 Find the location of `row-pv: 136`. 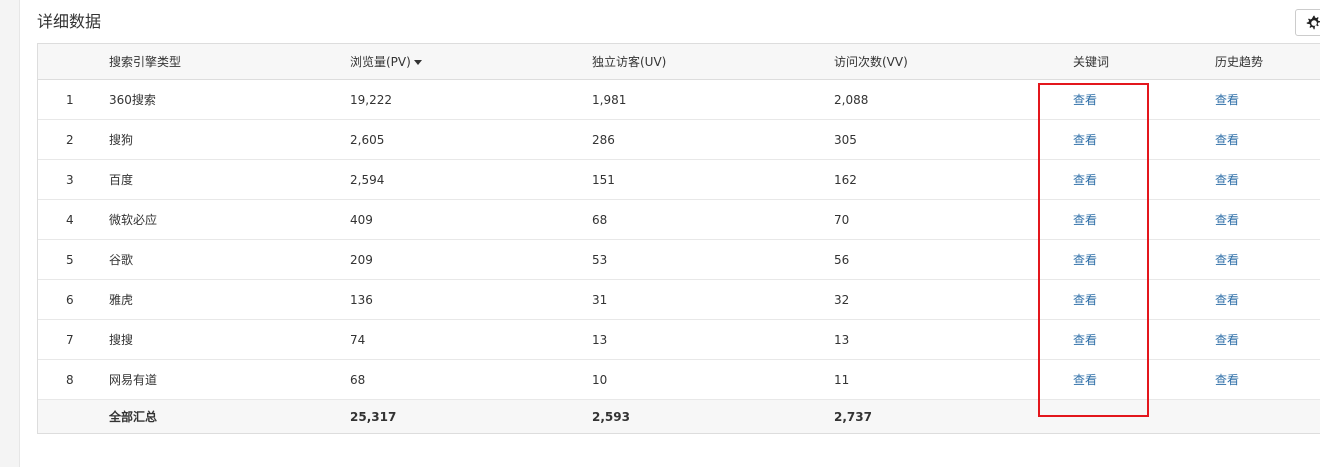

row-pv: 136 is located at coordinates (361, 299).